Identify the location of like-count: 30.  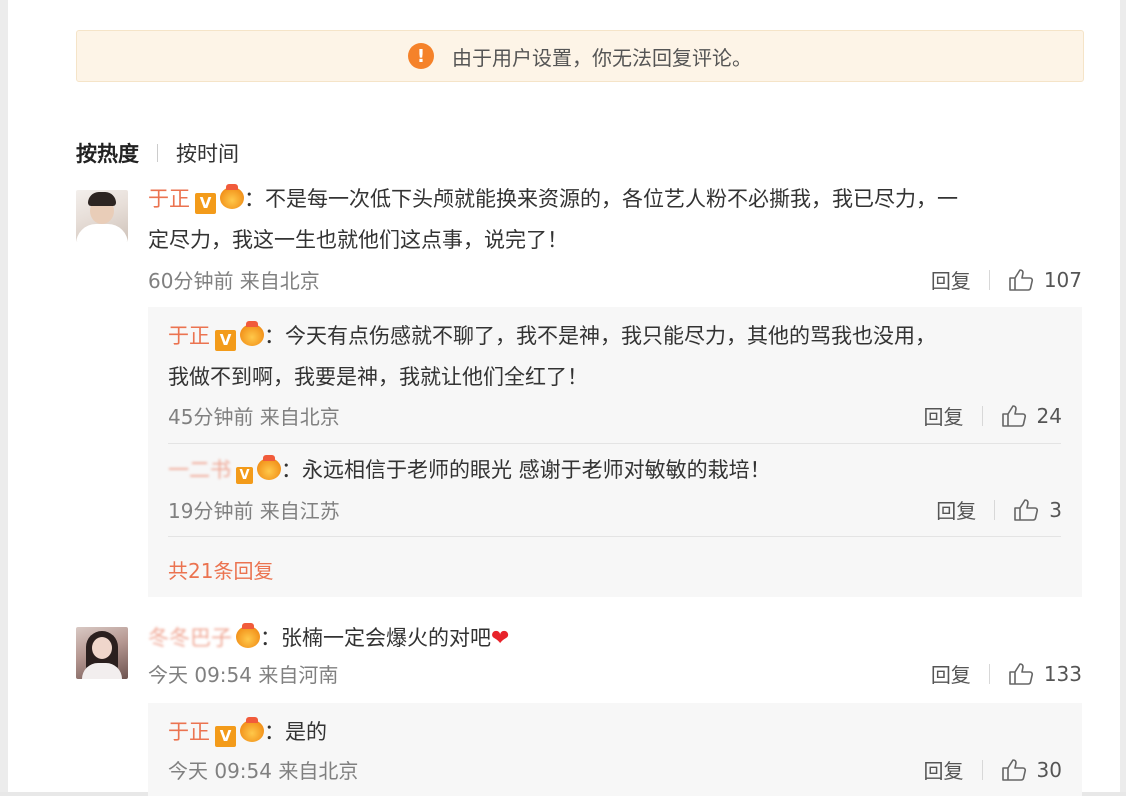
(1049, 769).